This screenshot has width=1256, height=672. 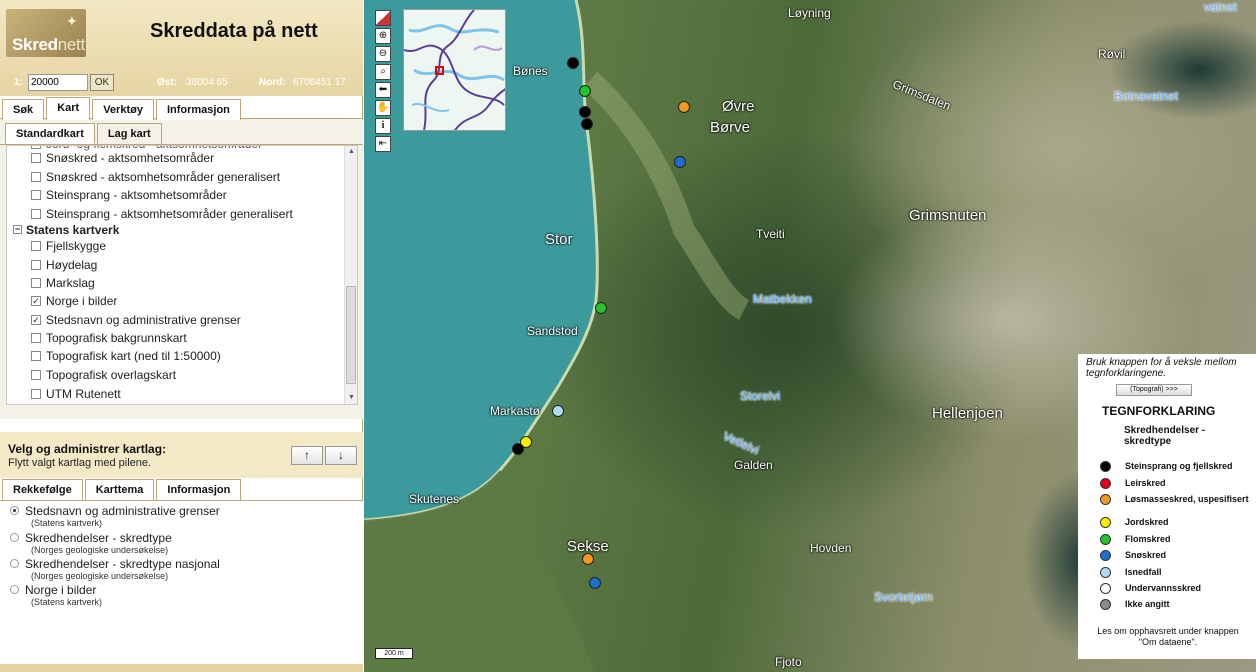 I want to click on tab-karttema: Karttema, so click(x=119, y=489).